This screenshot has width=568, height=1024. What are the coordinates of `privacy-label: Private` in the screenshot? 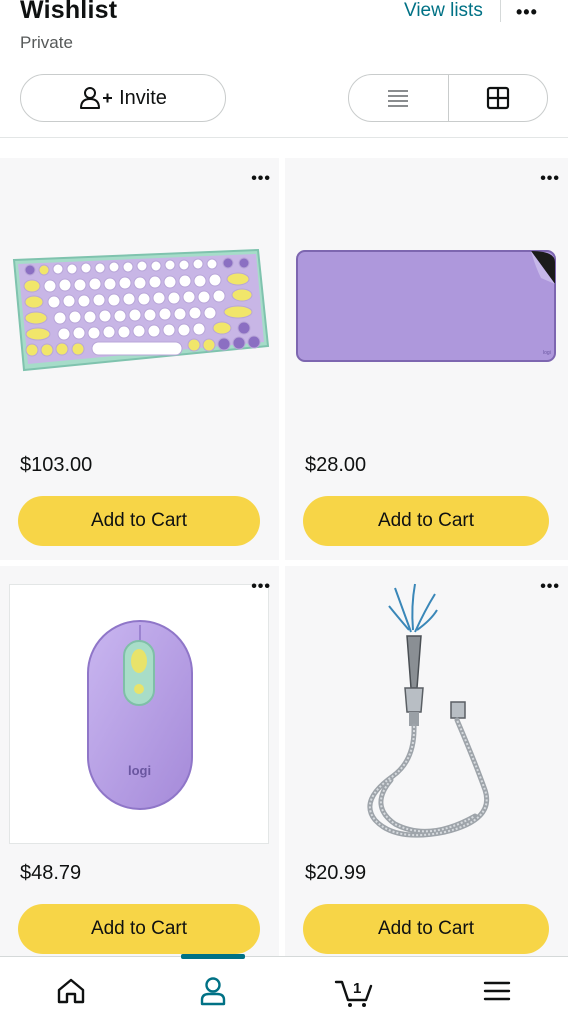 It's located at (46, 42).